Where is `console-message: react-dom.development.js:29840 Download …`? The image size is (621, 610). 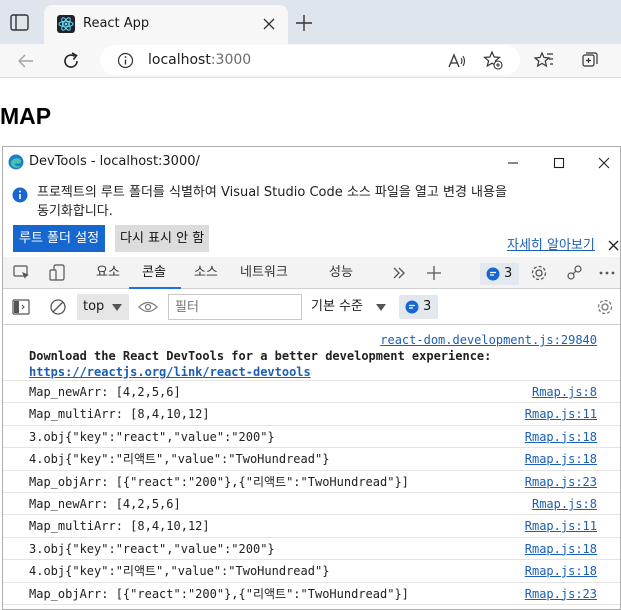
console-message: react-dom.development.js:29840 Download … is located at coordinates (311, 353).